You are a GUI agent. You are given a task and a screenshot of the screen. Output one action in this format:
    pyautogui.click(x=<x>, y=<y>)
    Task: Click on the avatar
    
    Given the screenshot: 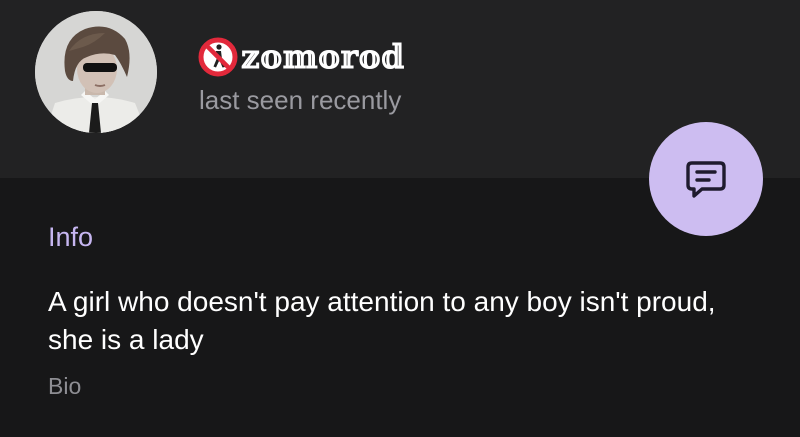 What is the action you would take?
    pyautogui.click(x=96, y=72)
    